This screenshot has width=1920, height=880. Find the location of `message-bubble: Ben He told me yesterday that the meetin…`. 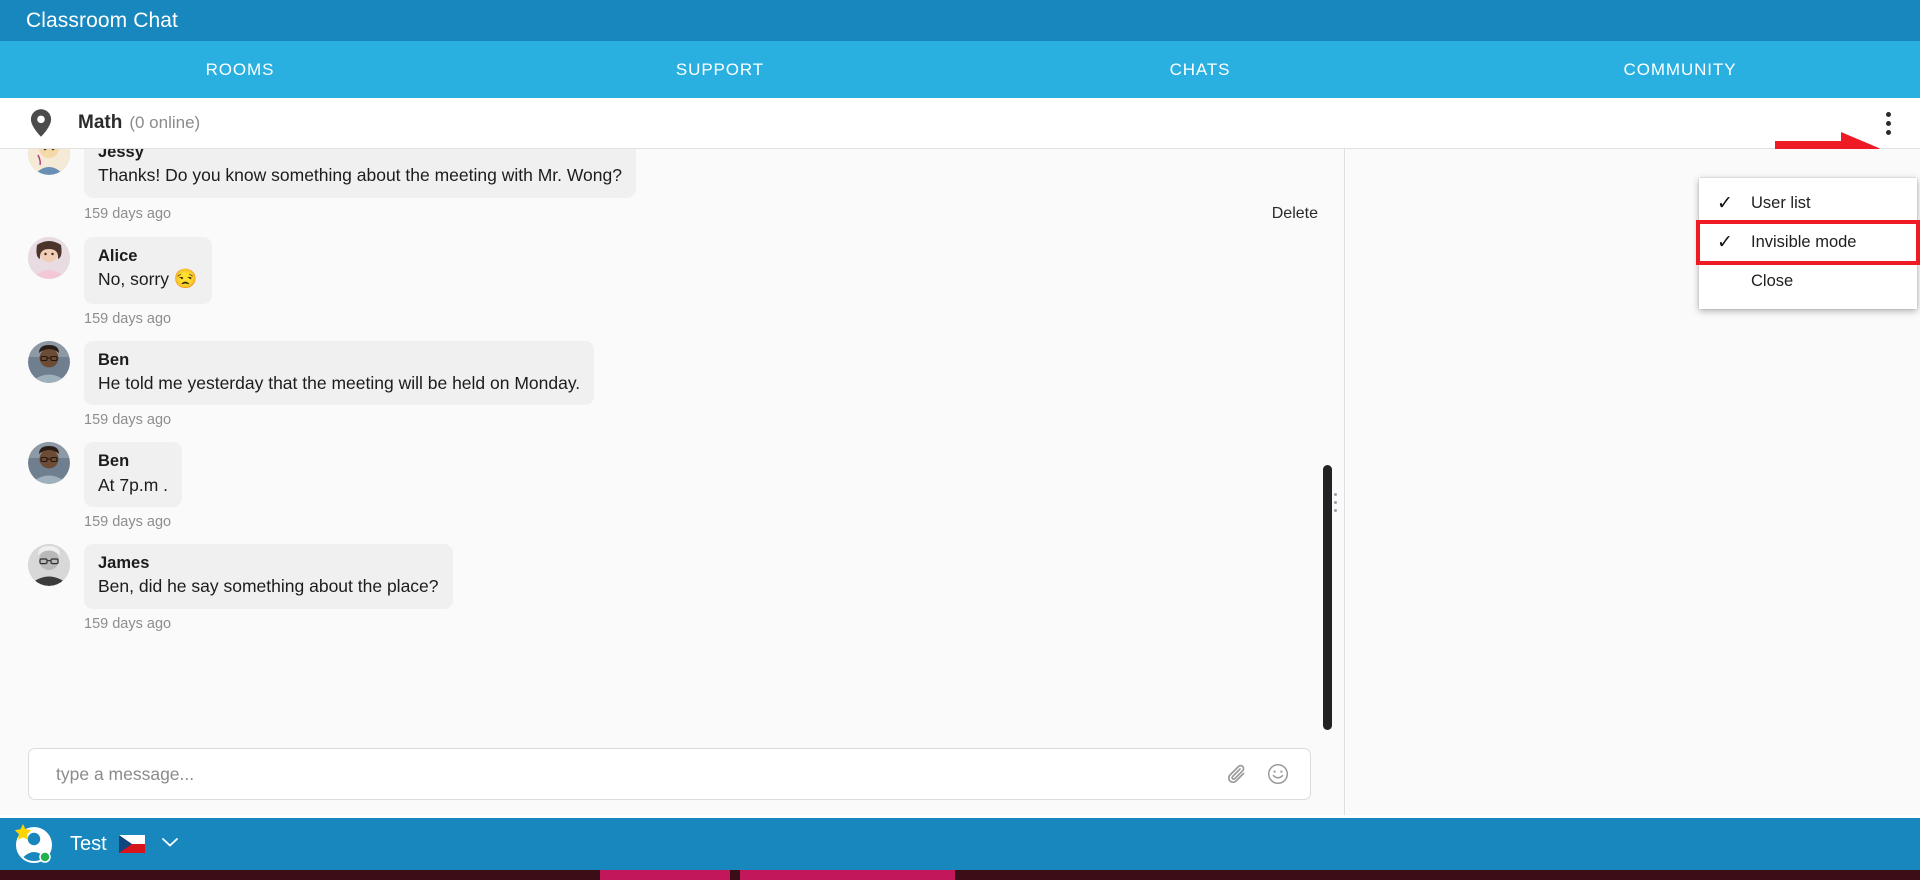

message-bubble: Ben He told me yesterday that the meetin… is located at coordinates (339, 373).